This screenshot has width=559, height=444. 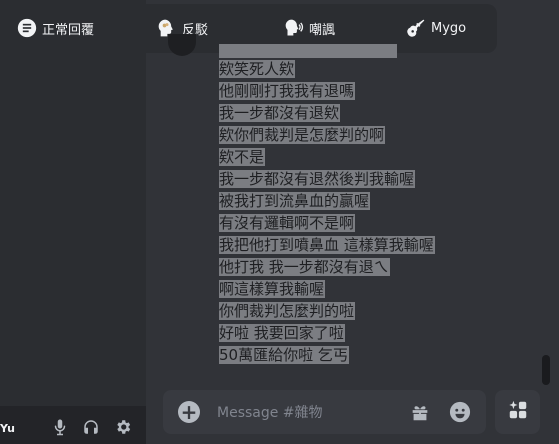 What do you see at coordinates (189, 412) in the screenshot?
I see `add-attachment-icon: +` at bounding box center [189, 412].